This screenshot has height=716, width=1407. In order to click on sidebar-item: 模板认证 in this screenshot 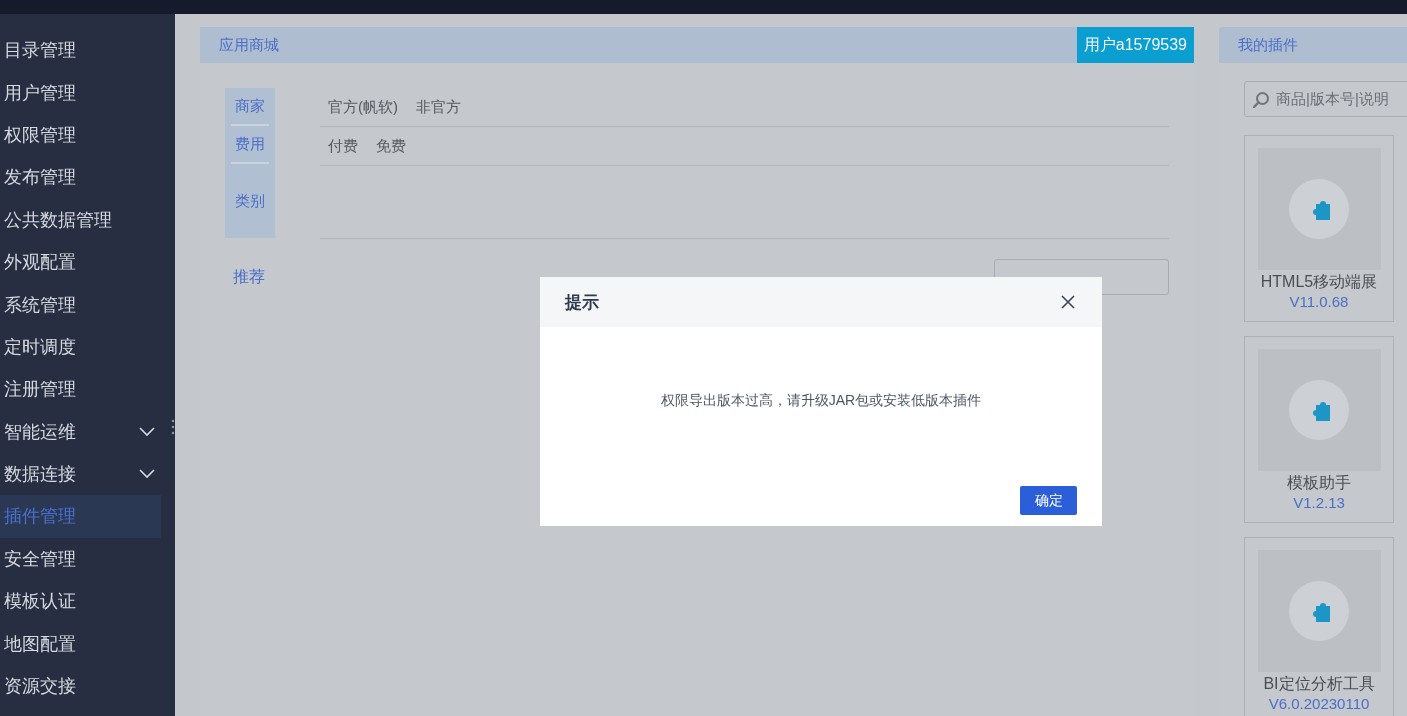, I will do `click(80, 601)`.